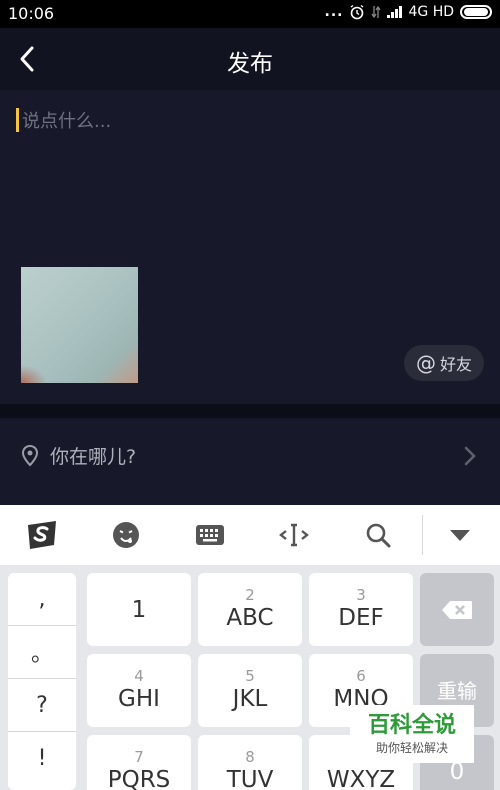  What do you see at coordinates (42, 599) in the screenshot?
I see `punctuation-key: ,` at bounding box center [42, 599].